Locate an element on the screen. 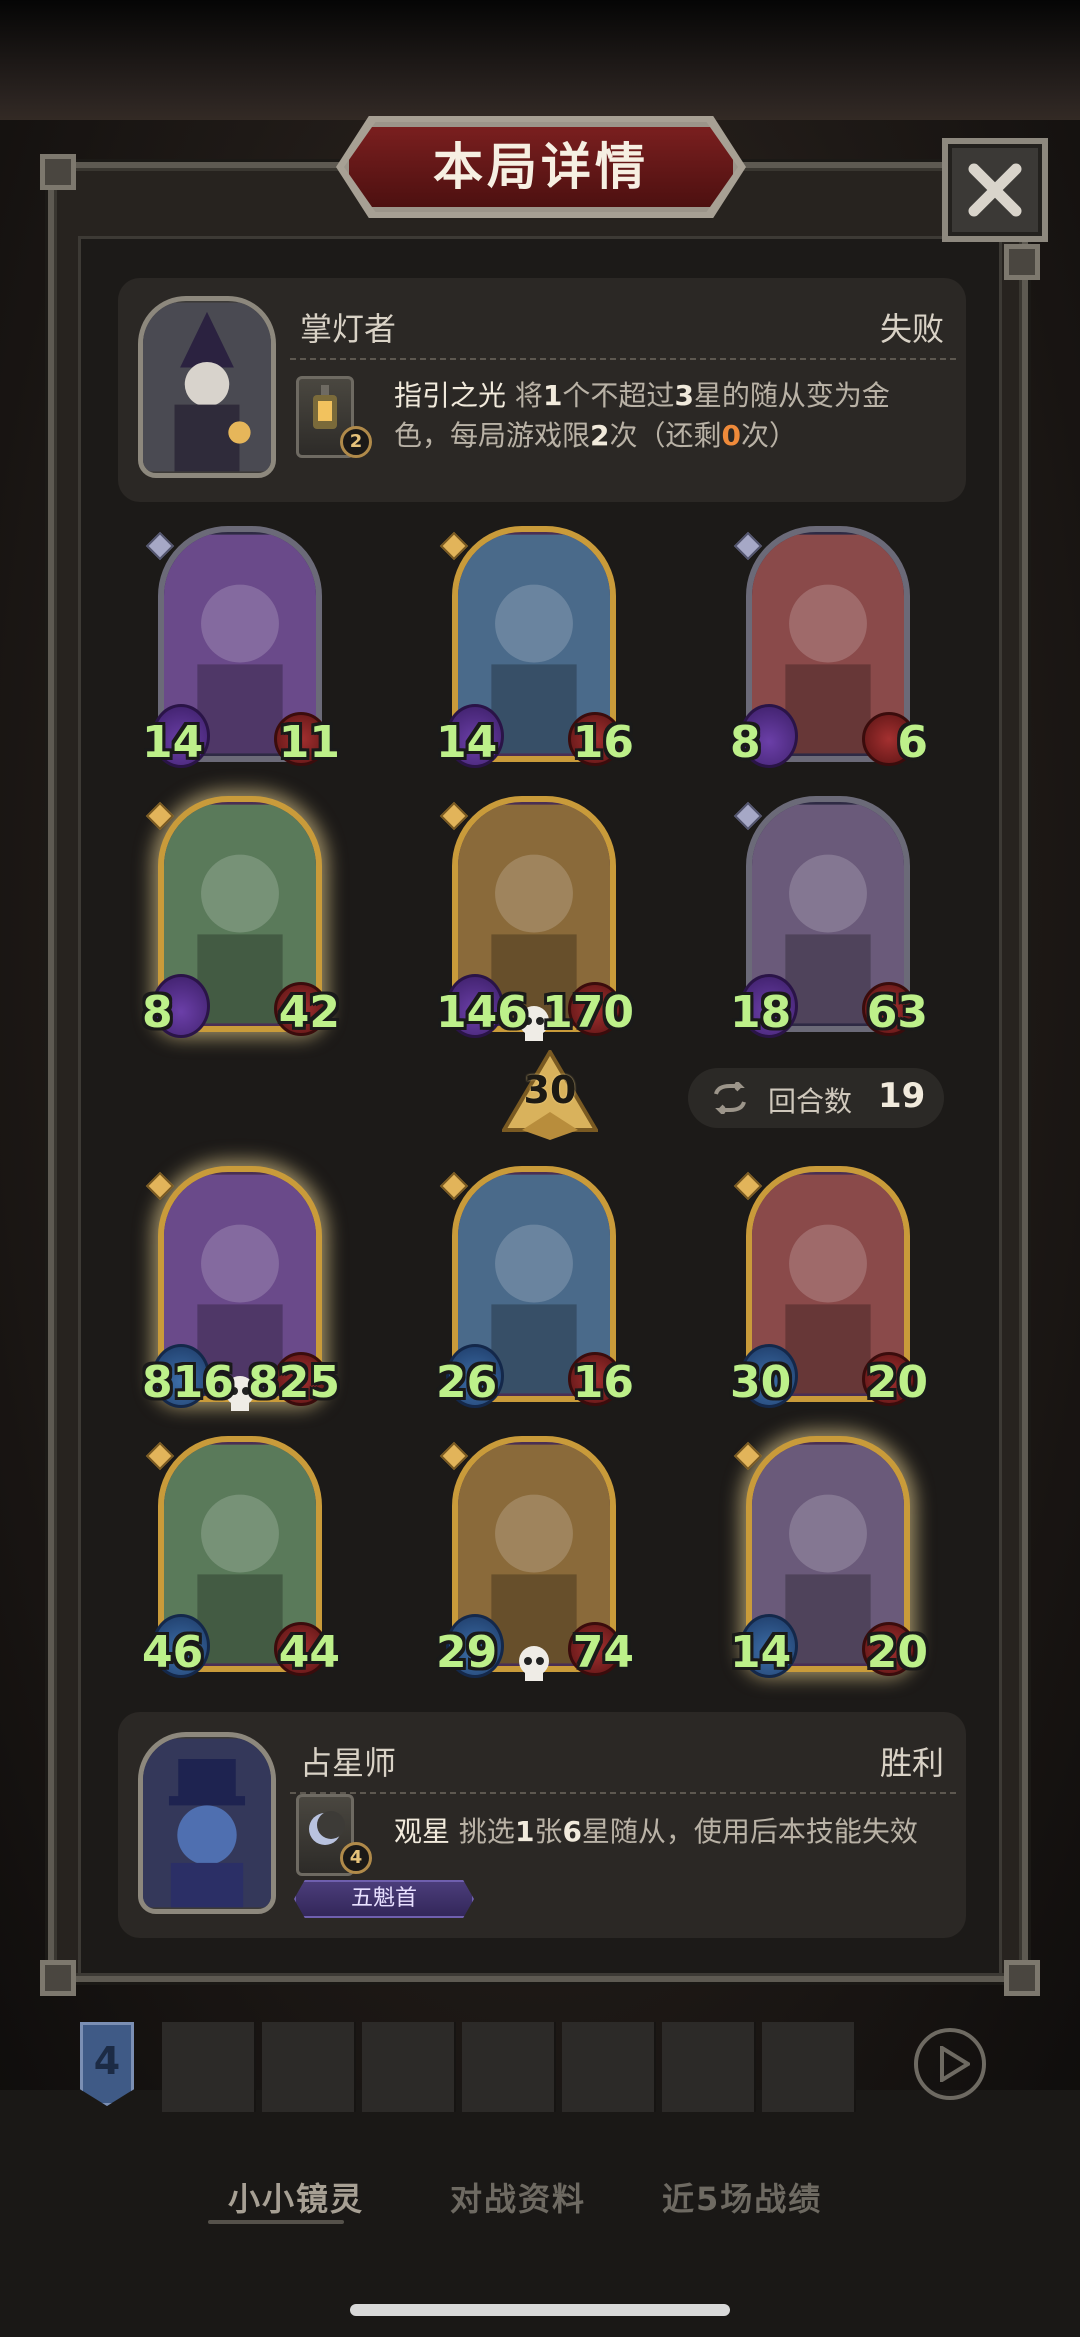 Image resolution: width=1080 pixels, height=2337 pixels. minion-card: 14 11 is located at coordinates (241, 650).